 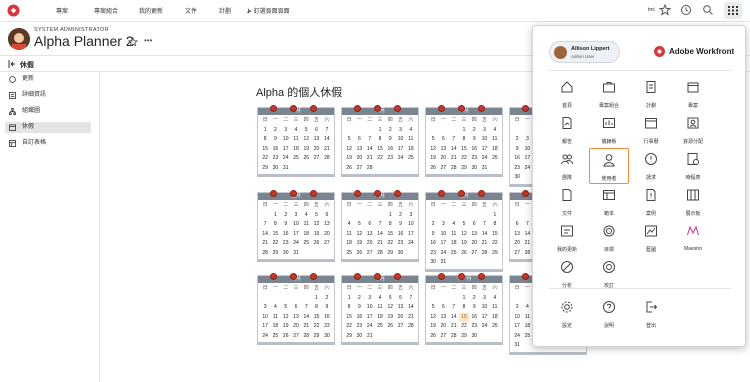 What do you see at coordinates (733, 10) in the screenshot?
I see `main-menu-button` at bounding box center [733, 10].